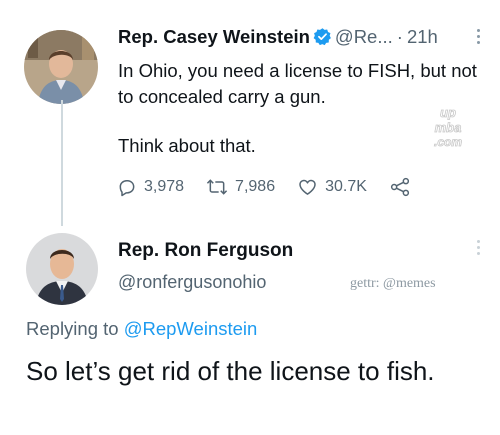 The height and width of the screenshot is (435, 500). Describe the element at coordinates (255, 186) in the screenshot. I see `retweet-count: 7,986` at that location.